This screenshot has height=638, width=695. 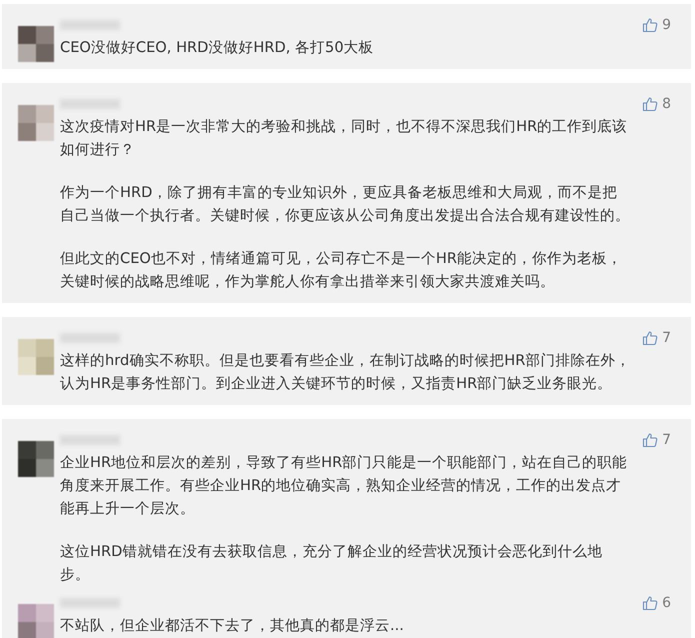 I want to click on like-button: 9, so click(x=656, y=25).